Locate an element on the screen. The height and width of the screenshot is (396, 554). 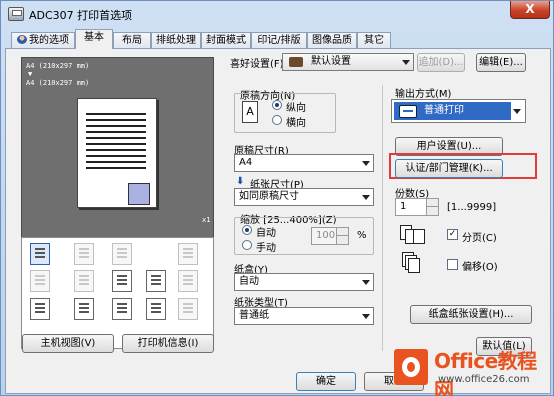
collate-checkbox: ✓ is located at coordinates (452, 234).